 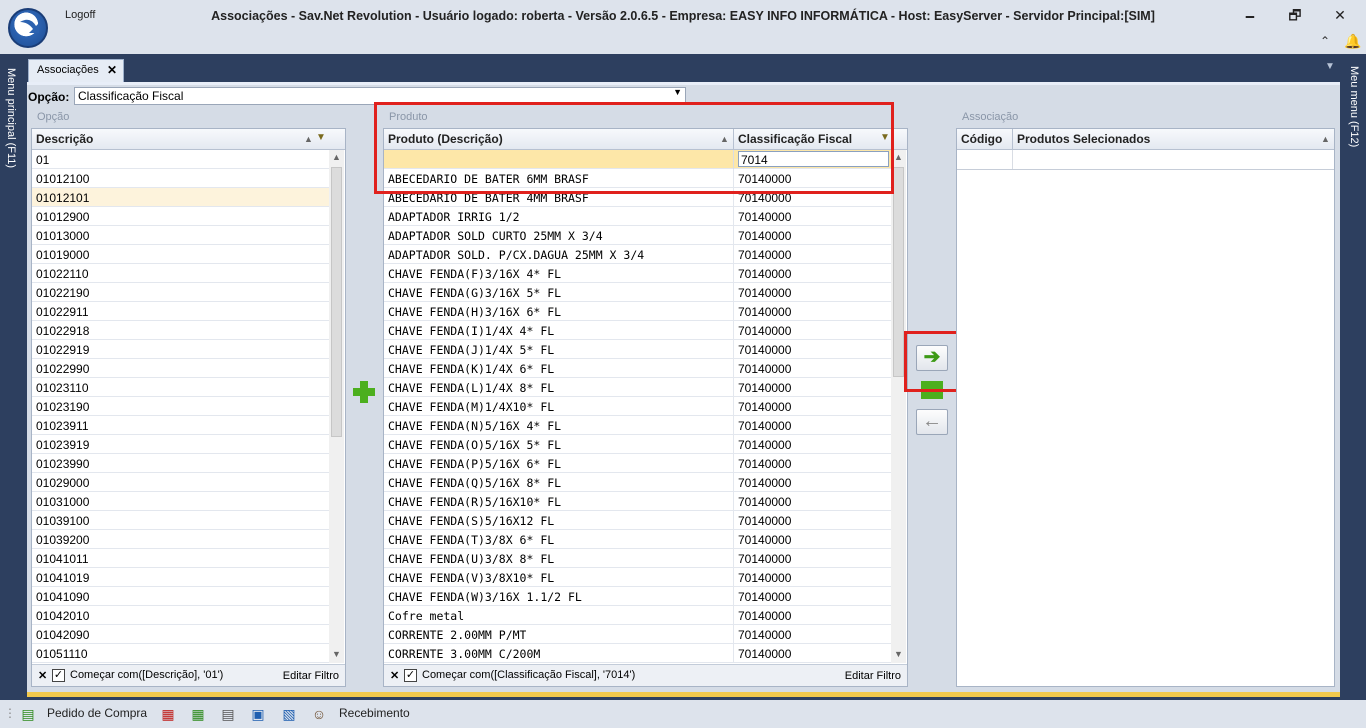 I want to click on list-item: 01023110, so click(x=180, y=387).